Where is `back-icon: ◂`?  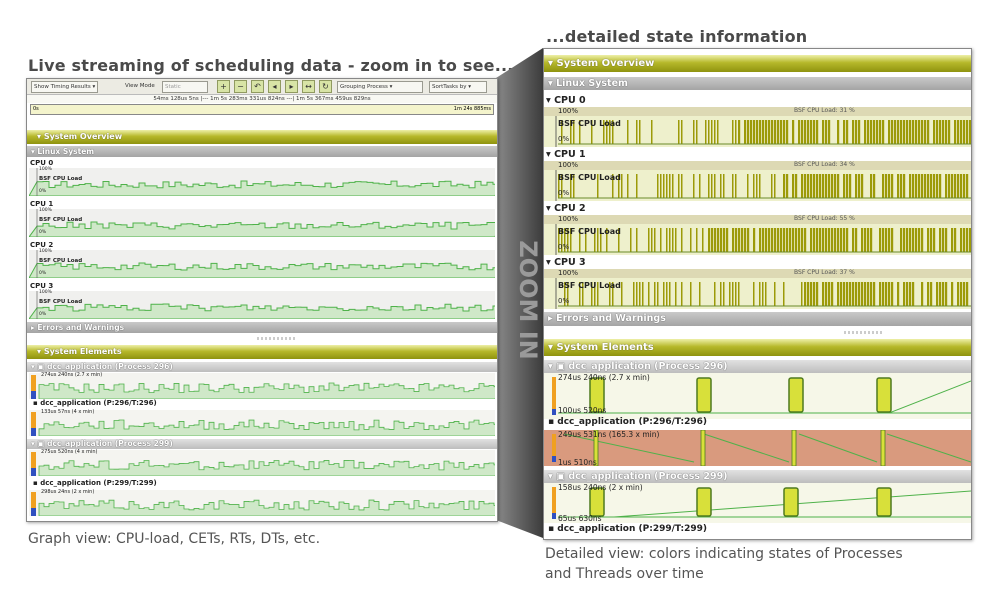 back-icon: ◂ is located at coordinates (274, 86).